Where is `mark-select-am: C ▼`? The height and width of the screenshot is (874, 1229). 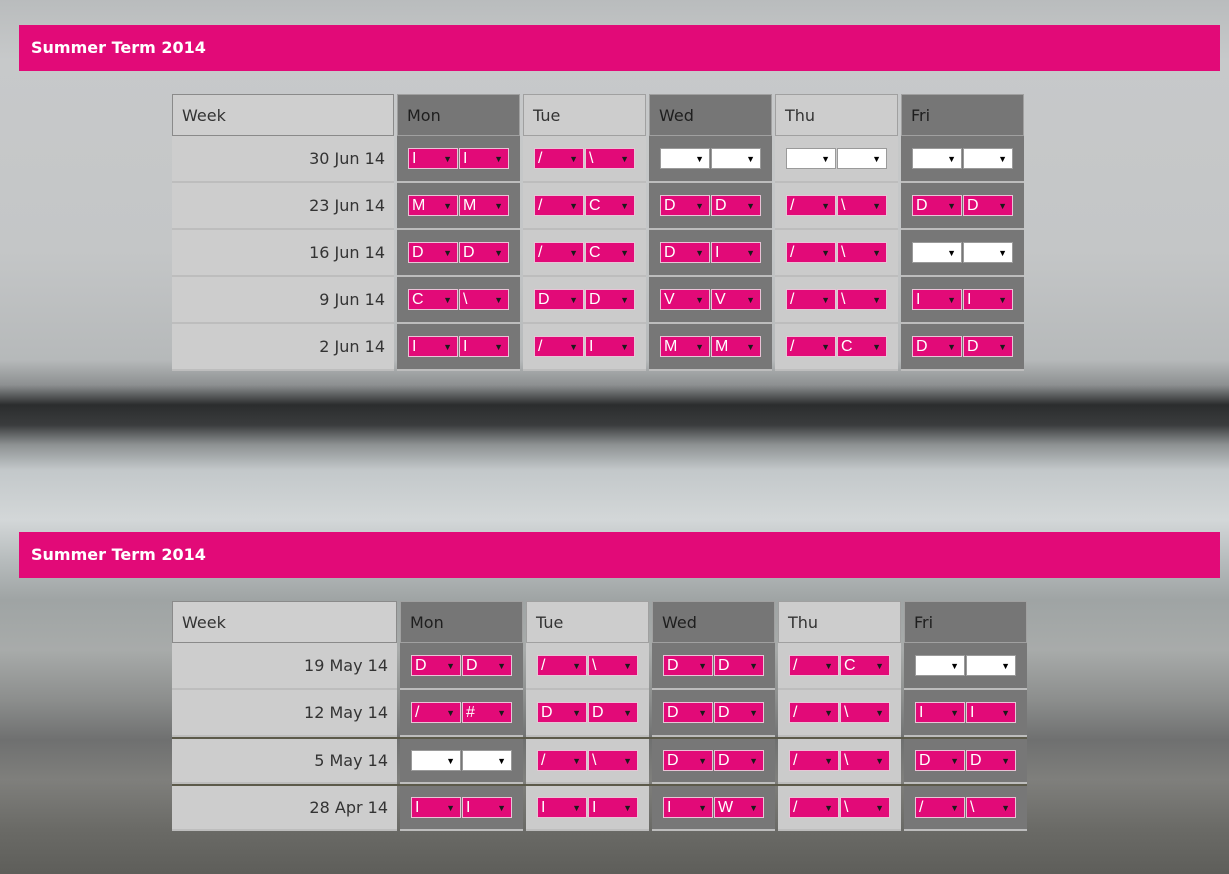
mark-select-am: C ▼ is located at coordinates (433, 299).